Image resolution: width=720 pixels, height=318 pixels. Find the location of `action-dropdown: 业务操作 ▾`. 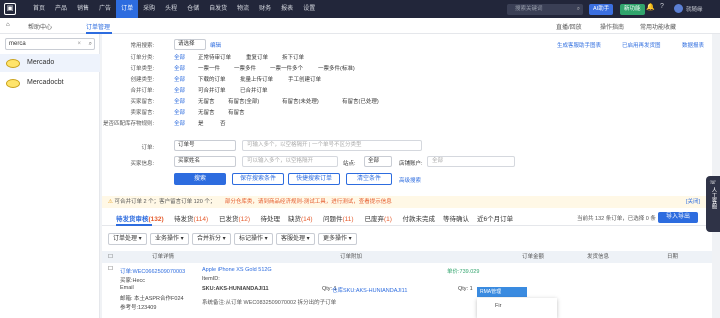

action-dropdown: 业务操作 ▾ is located at coordinates (169, 239).